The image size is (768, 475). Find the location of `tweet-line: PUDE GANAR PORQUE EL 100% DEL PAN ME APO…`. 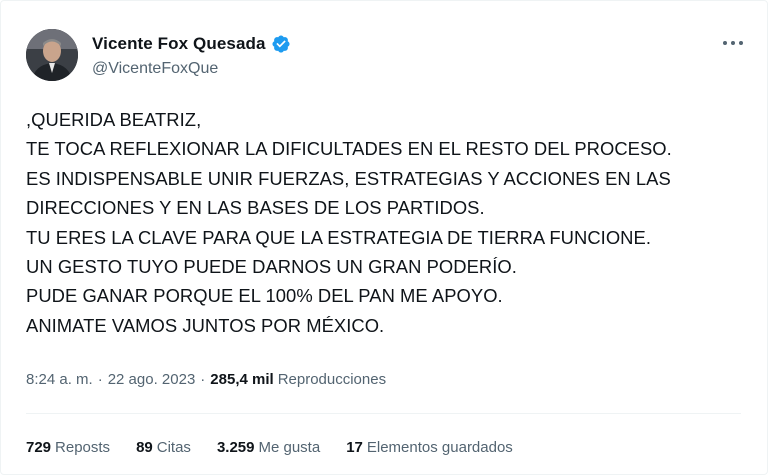

tweet-line: PUDE GANAR PORQUE EL 100% DEL PAN ME APO… is located at coordinates (264, 296).